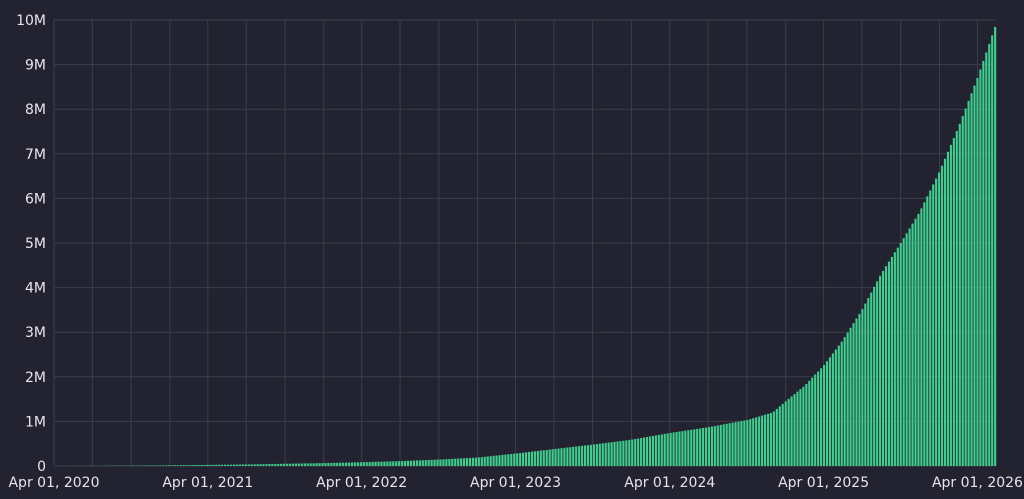 The width and height of the screenshot is (1024, 499). Describe the element at coordinates (35, 244) in the screenshot. I see `y-tick-label: 5M` at that location.